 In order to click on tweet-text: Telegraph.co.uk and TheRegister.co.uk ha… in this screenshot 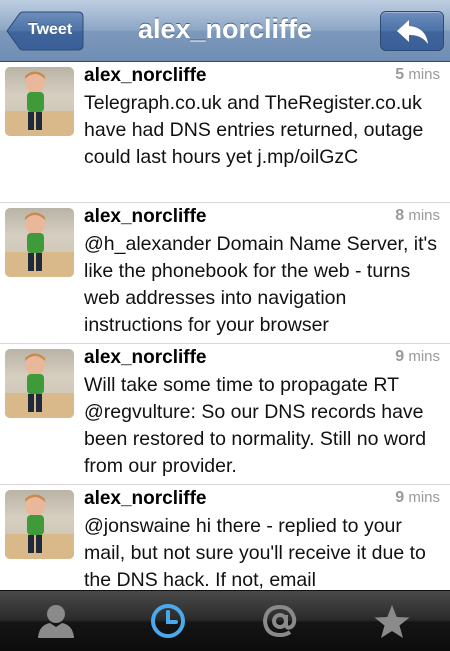, I will do `click(254, 130)`.